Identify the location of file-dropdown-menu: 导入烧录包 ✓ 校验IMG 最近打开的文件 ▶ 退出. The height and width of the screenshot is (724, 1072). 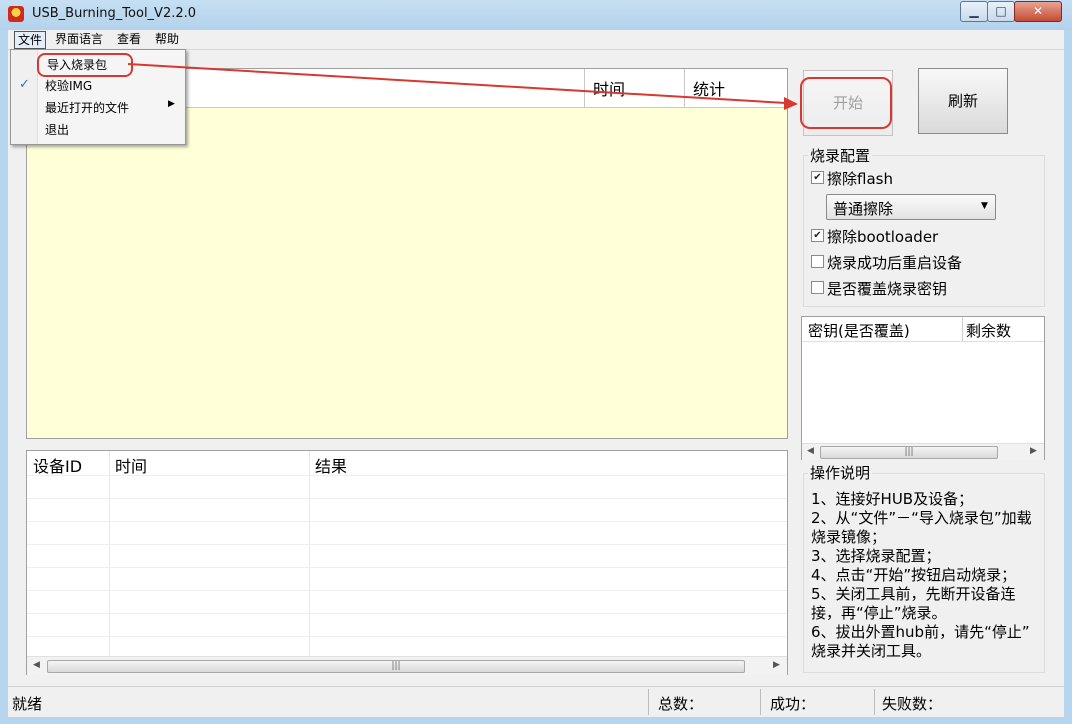
(98, 97).